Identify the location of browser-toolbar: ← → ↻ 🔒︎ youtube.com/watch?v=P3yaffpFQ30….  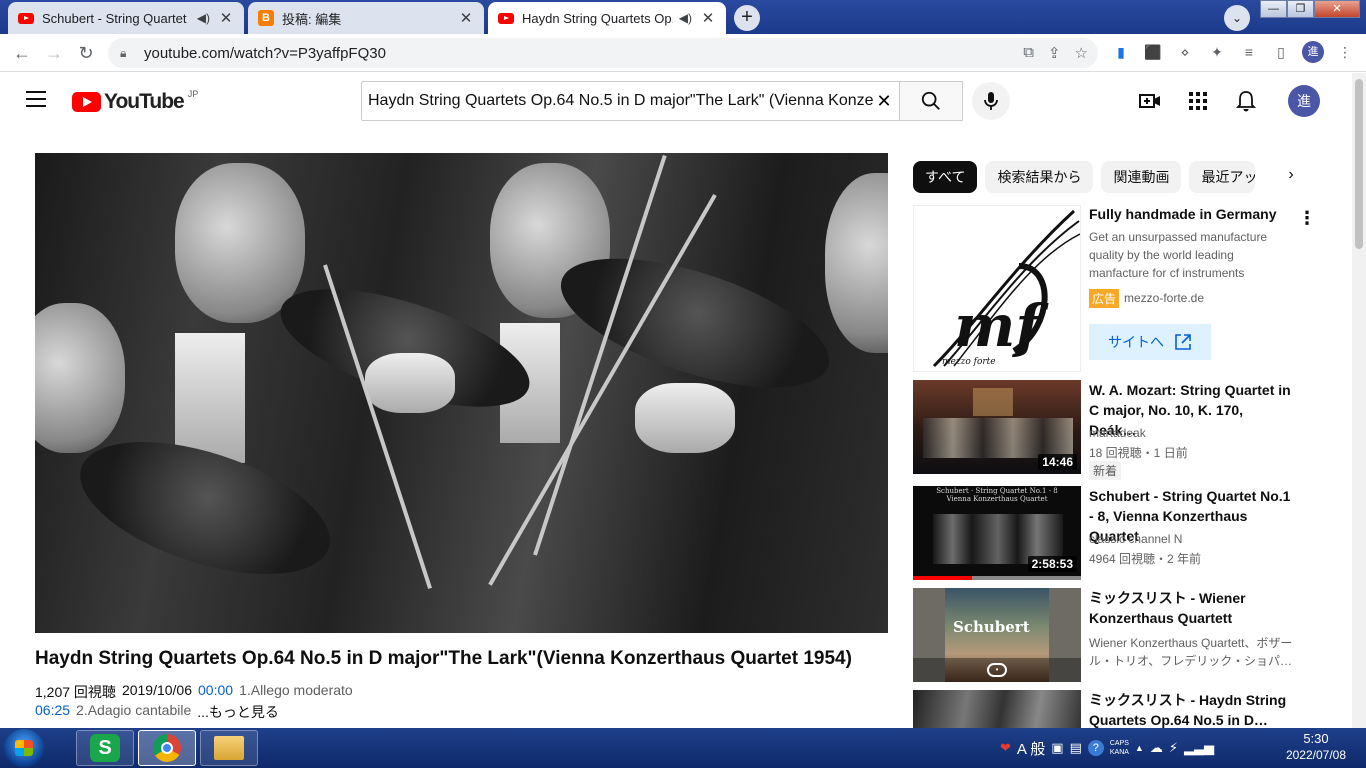
(683, 53).